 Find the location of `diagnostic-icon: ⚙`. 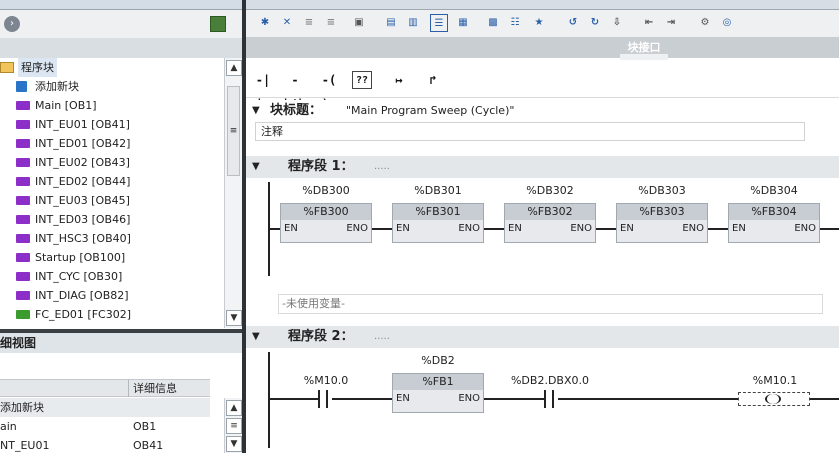

diagnostic-icon: ⚙ is located at coordinates (705, 23).